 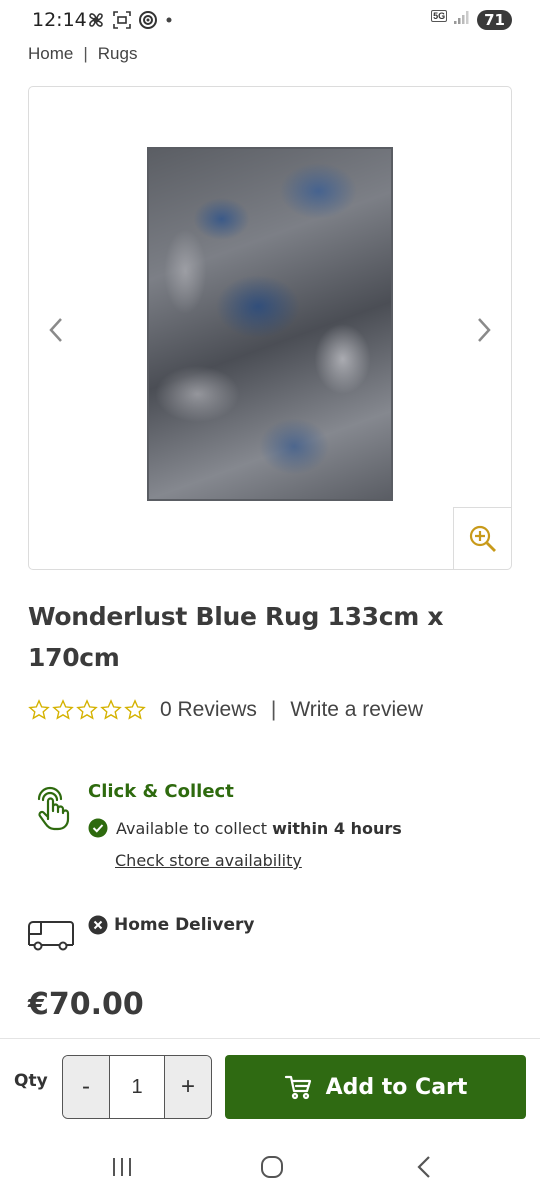 What do you see at coordinates (52, 809) in the screenshot?
I see `hand-tap-icon` at bounding box center [52, 809].